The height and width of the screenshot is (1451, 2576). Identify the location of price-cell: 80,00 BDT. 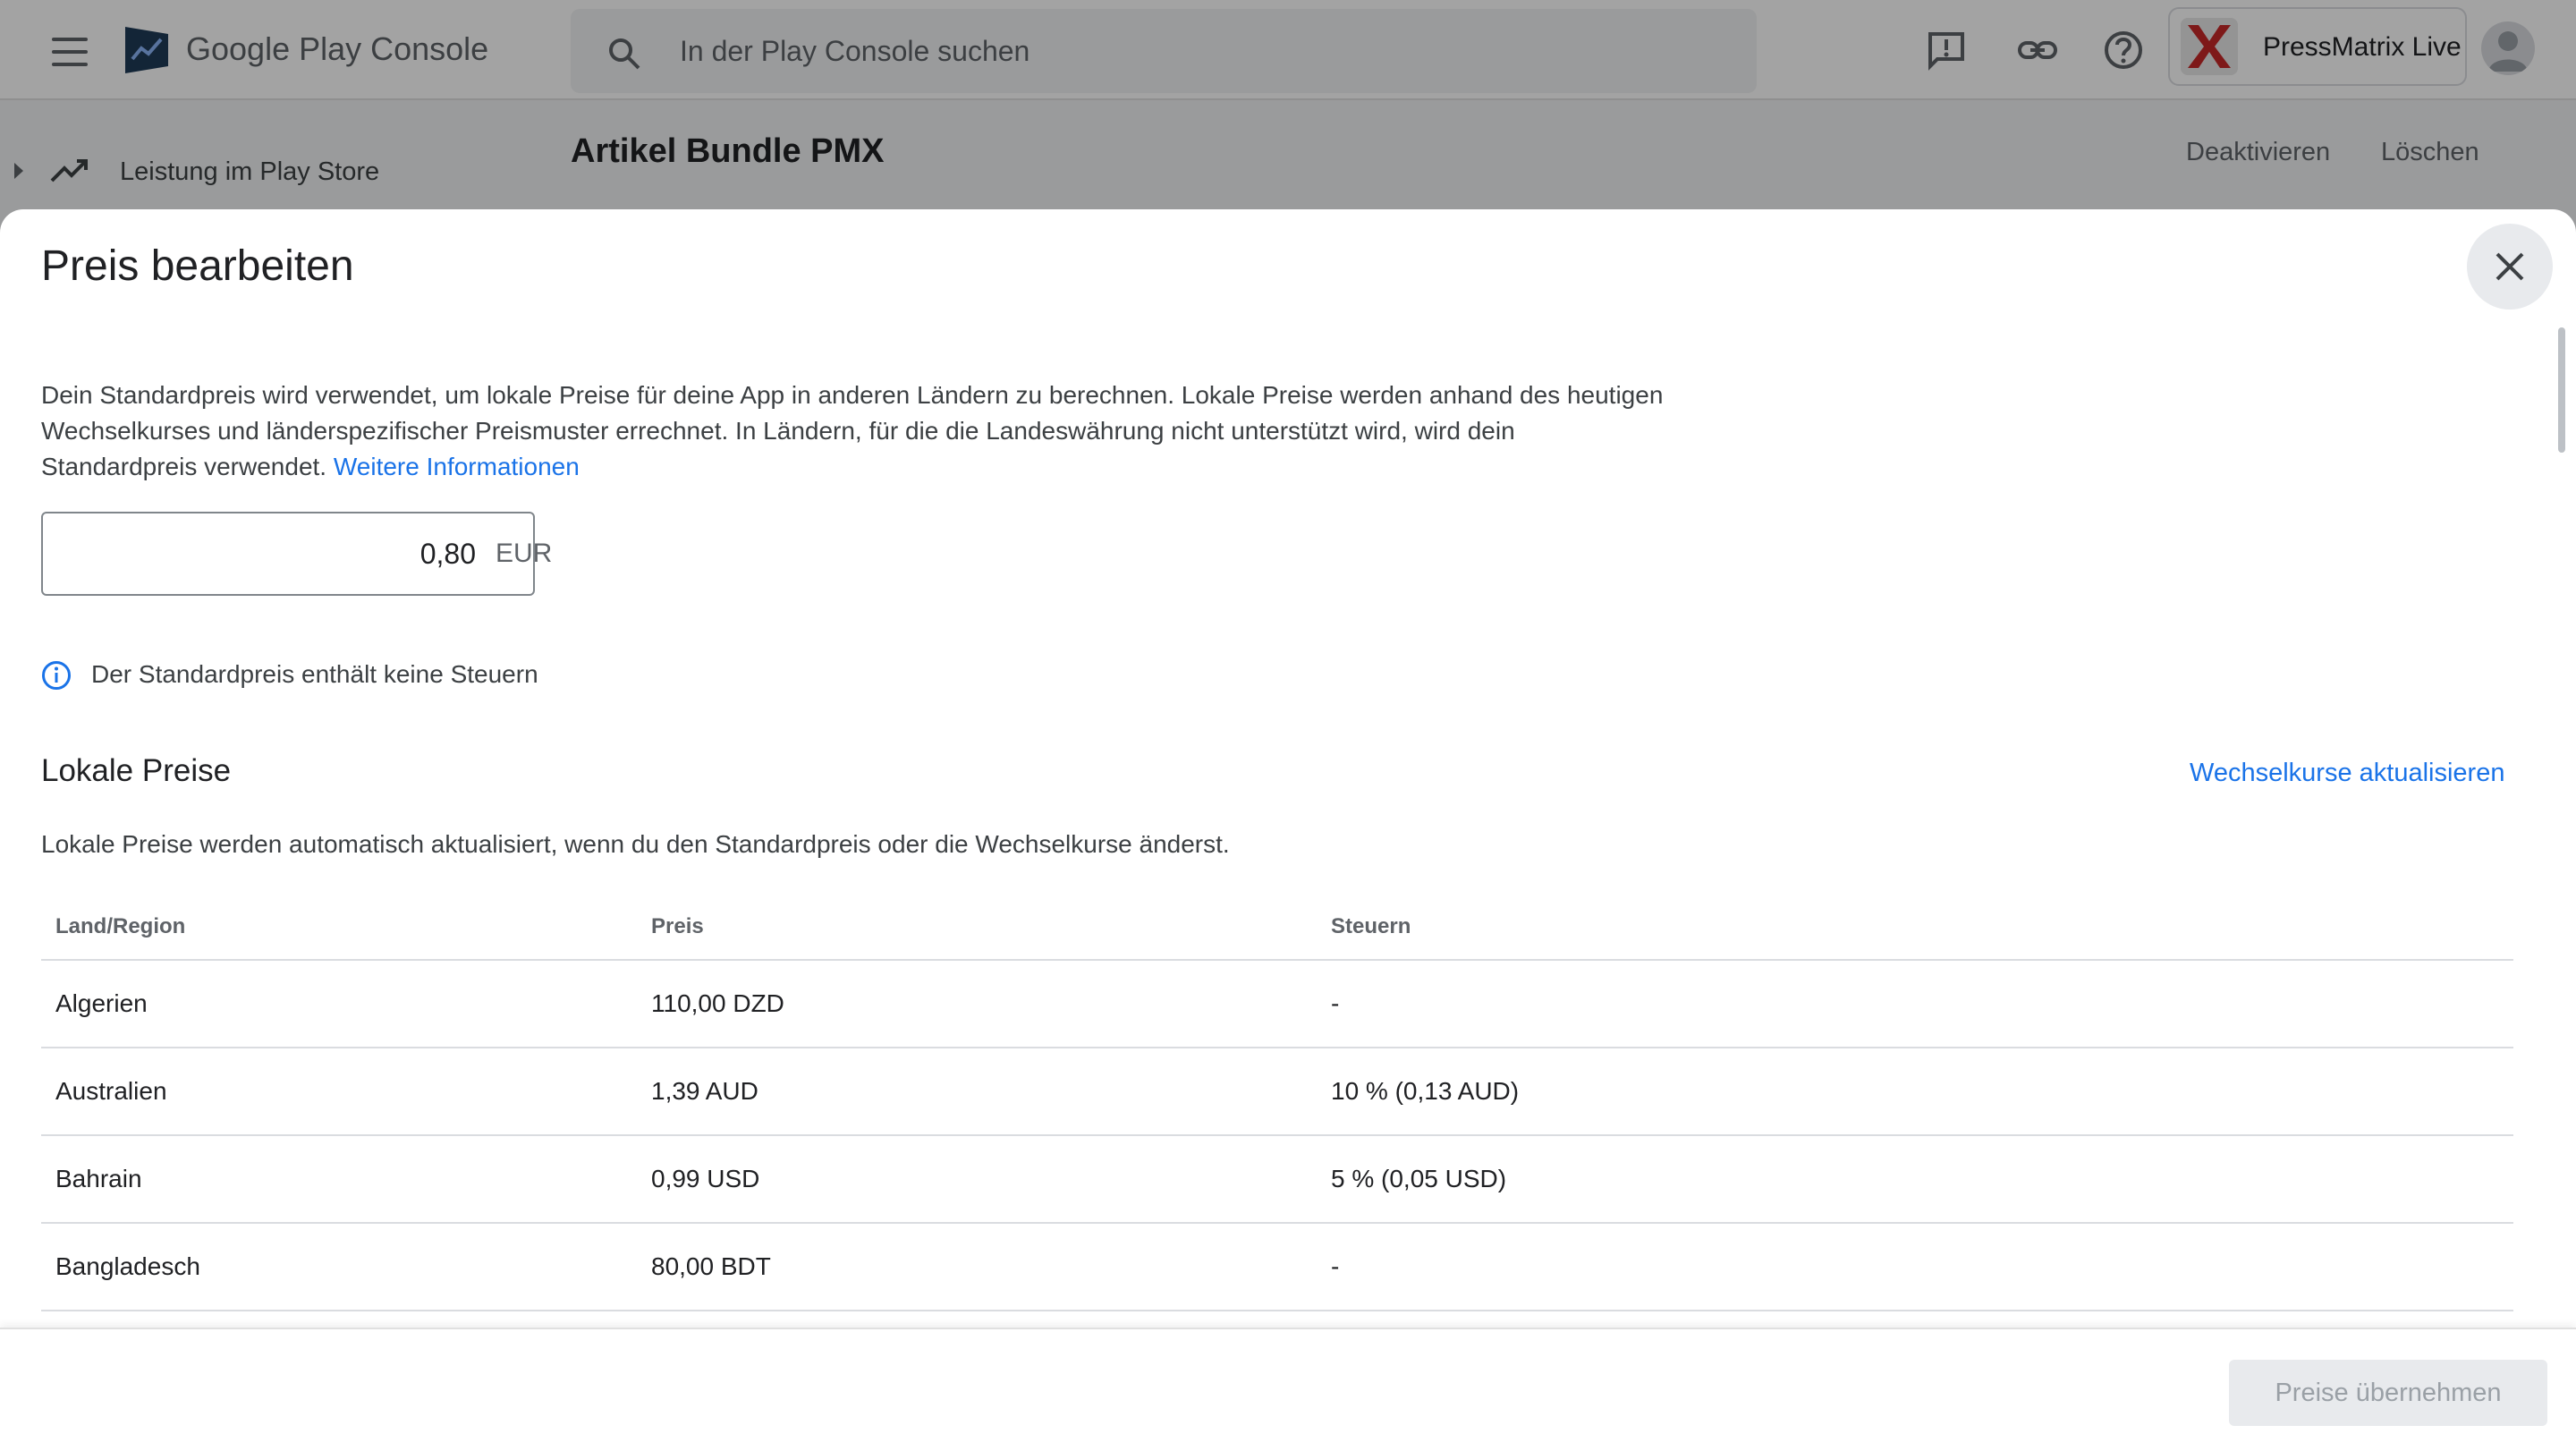
(711, 1266).